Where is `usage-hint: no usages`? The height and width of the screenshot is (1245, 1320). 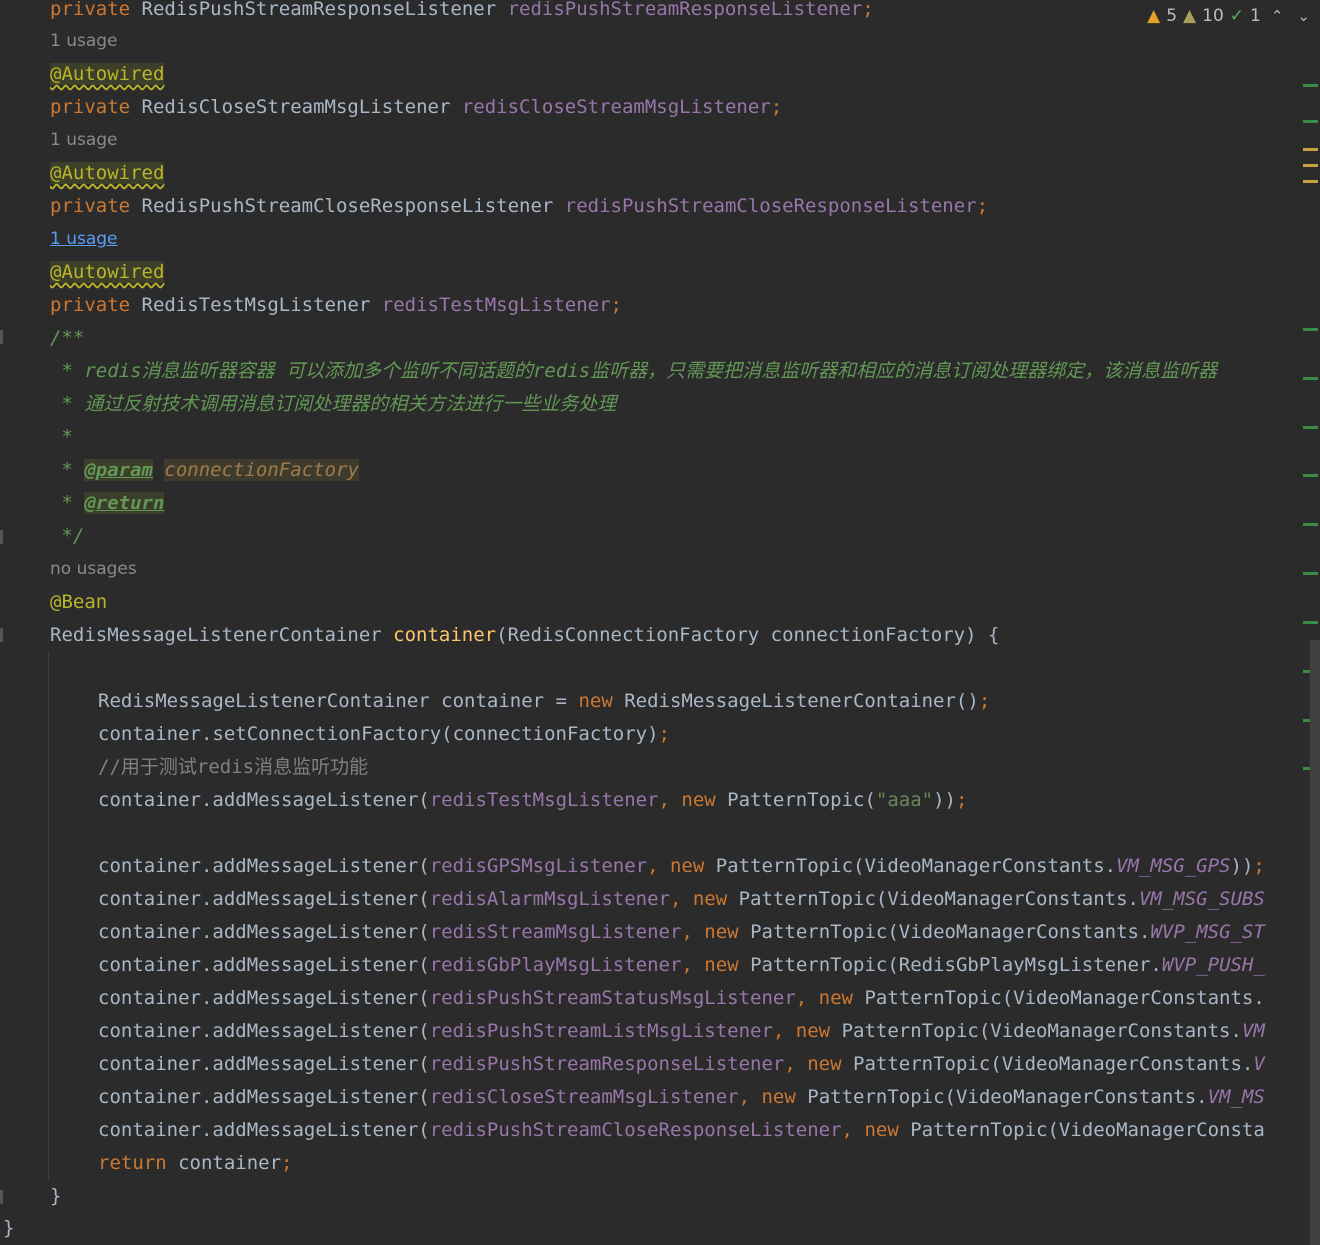 usage-hint: no usages is located at coordinates (93, 569).